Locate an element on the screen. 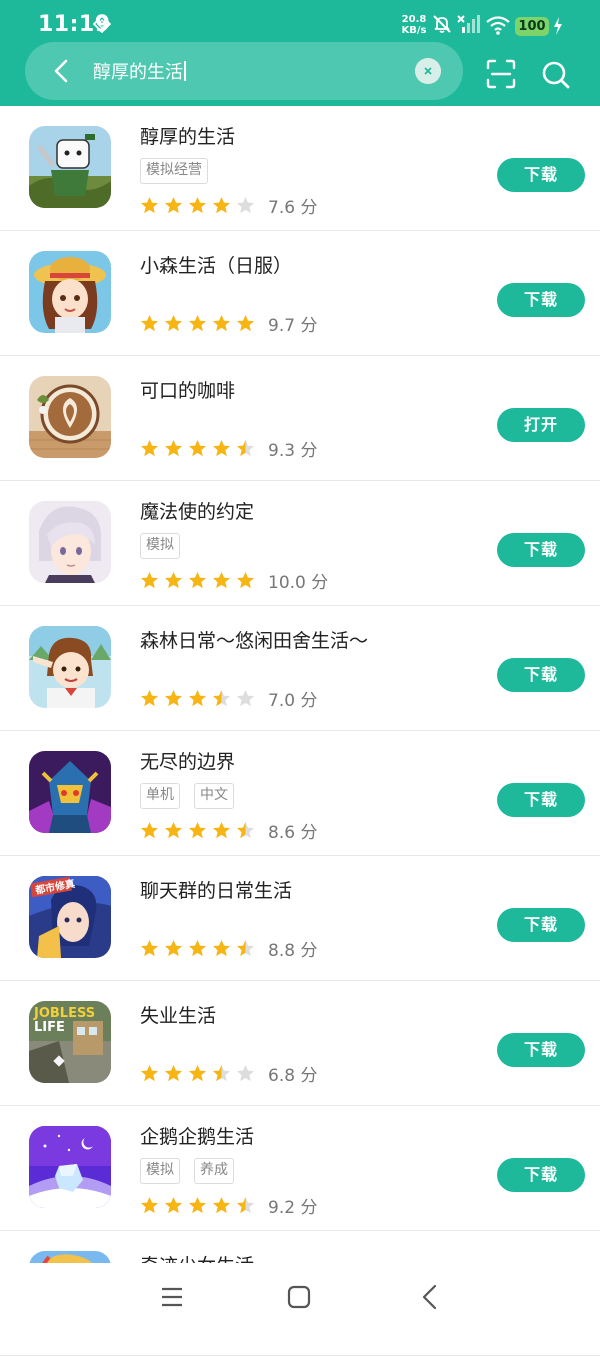 The height and width of the screenshot is (1356, 600). top-bar: 11:19 20.8 KB/s 100 醇厚的生活 is located at coordinates (300, 53).